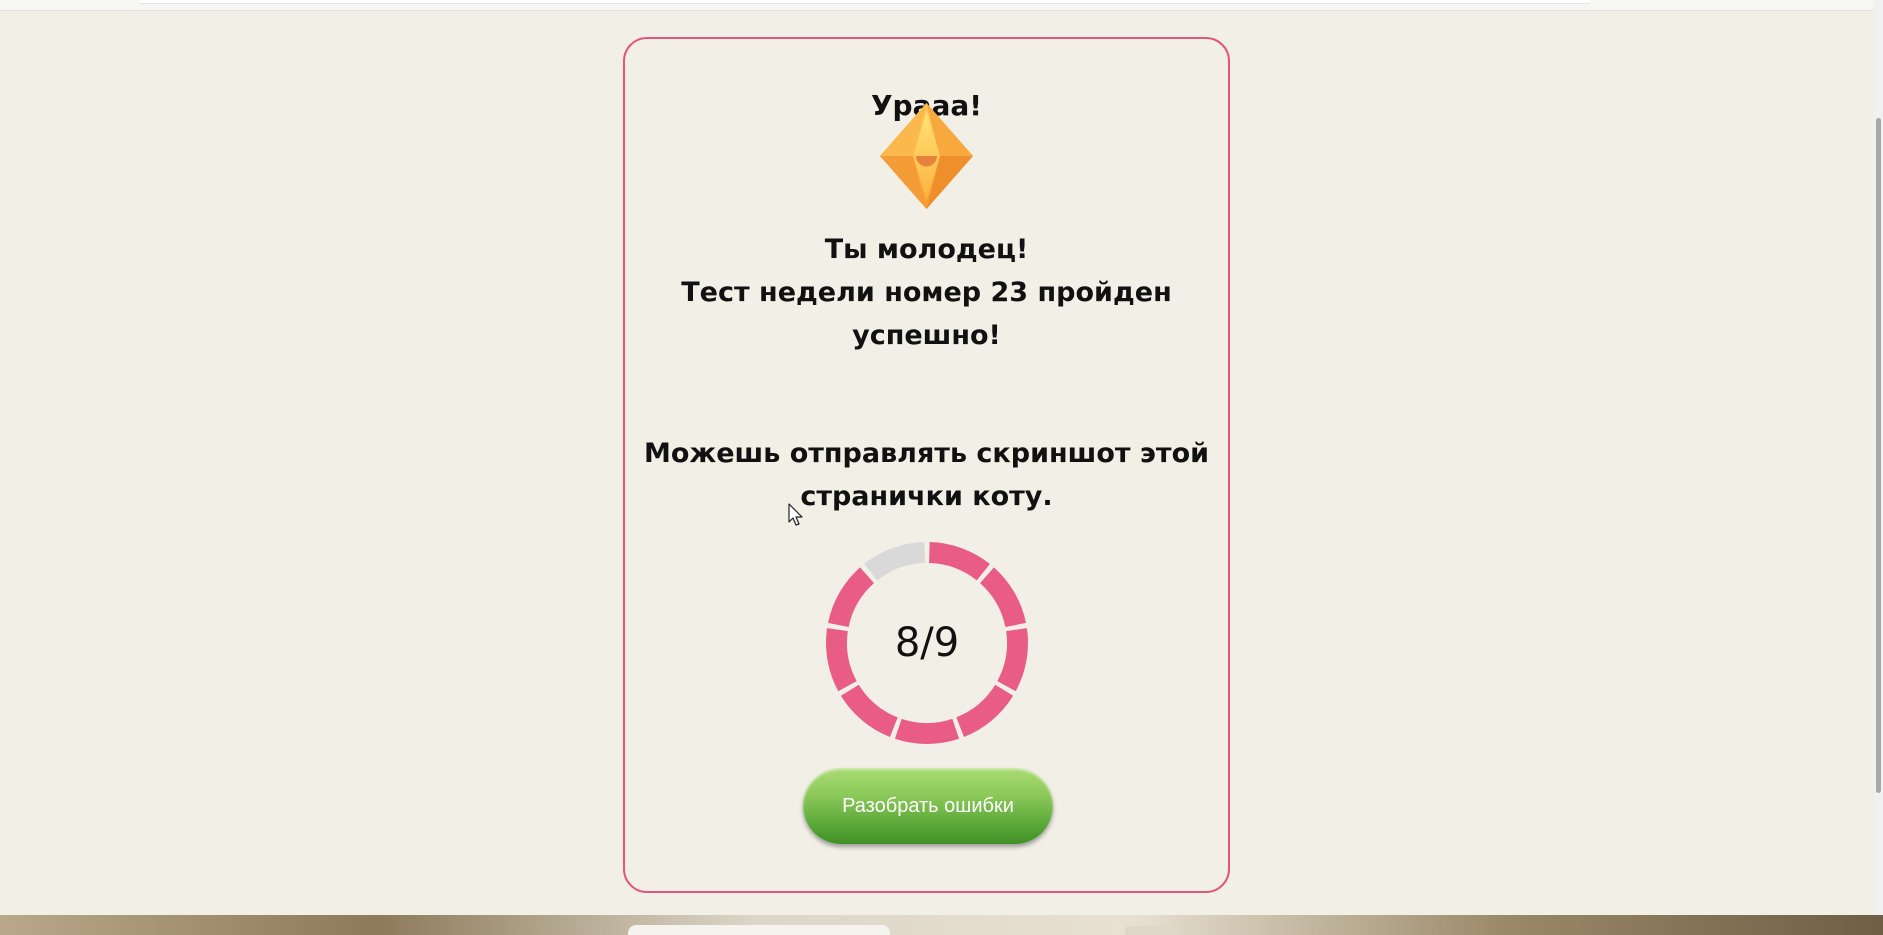 The width and height of the screenshot is (1883, 935). I want to click on vertical-scrollbar, so click(1878, 457).